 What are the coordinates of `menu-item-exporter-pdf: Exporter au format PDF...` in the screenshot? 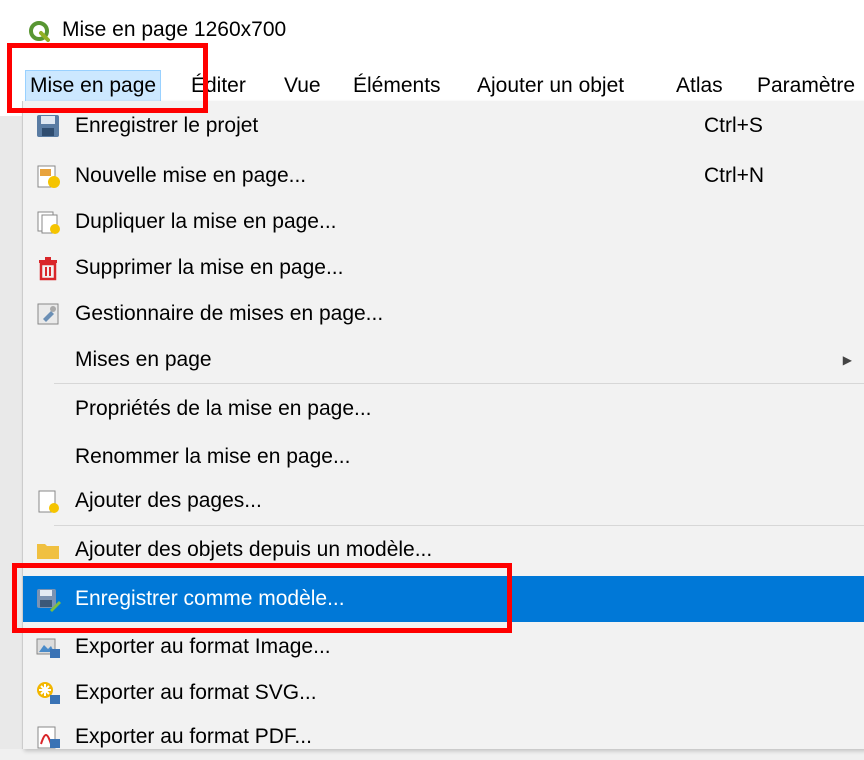 It's located at (443, 737).